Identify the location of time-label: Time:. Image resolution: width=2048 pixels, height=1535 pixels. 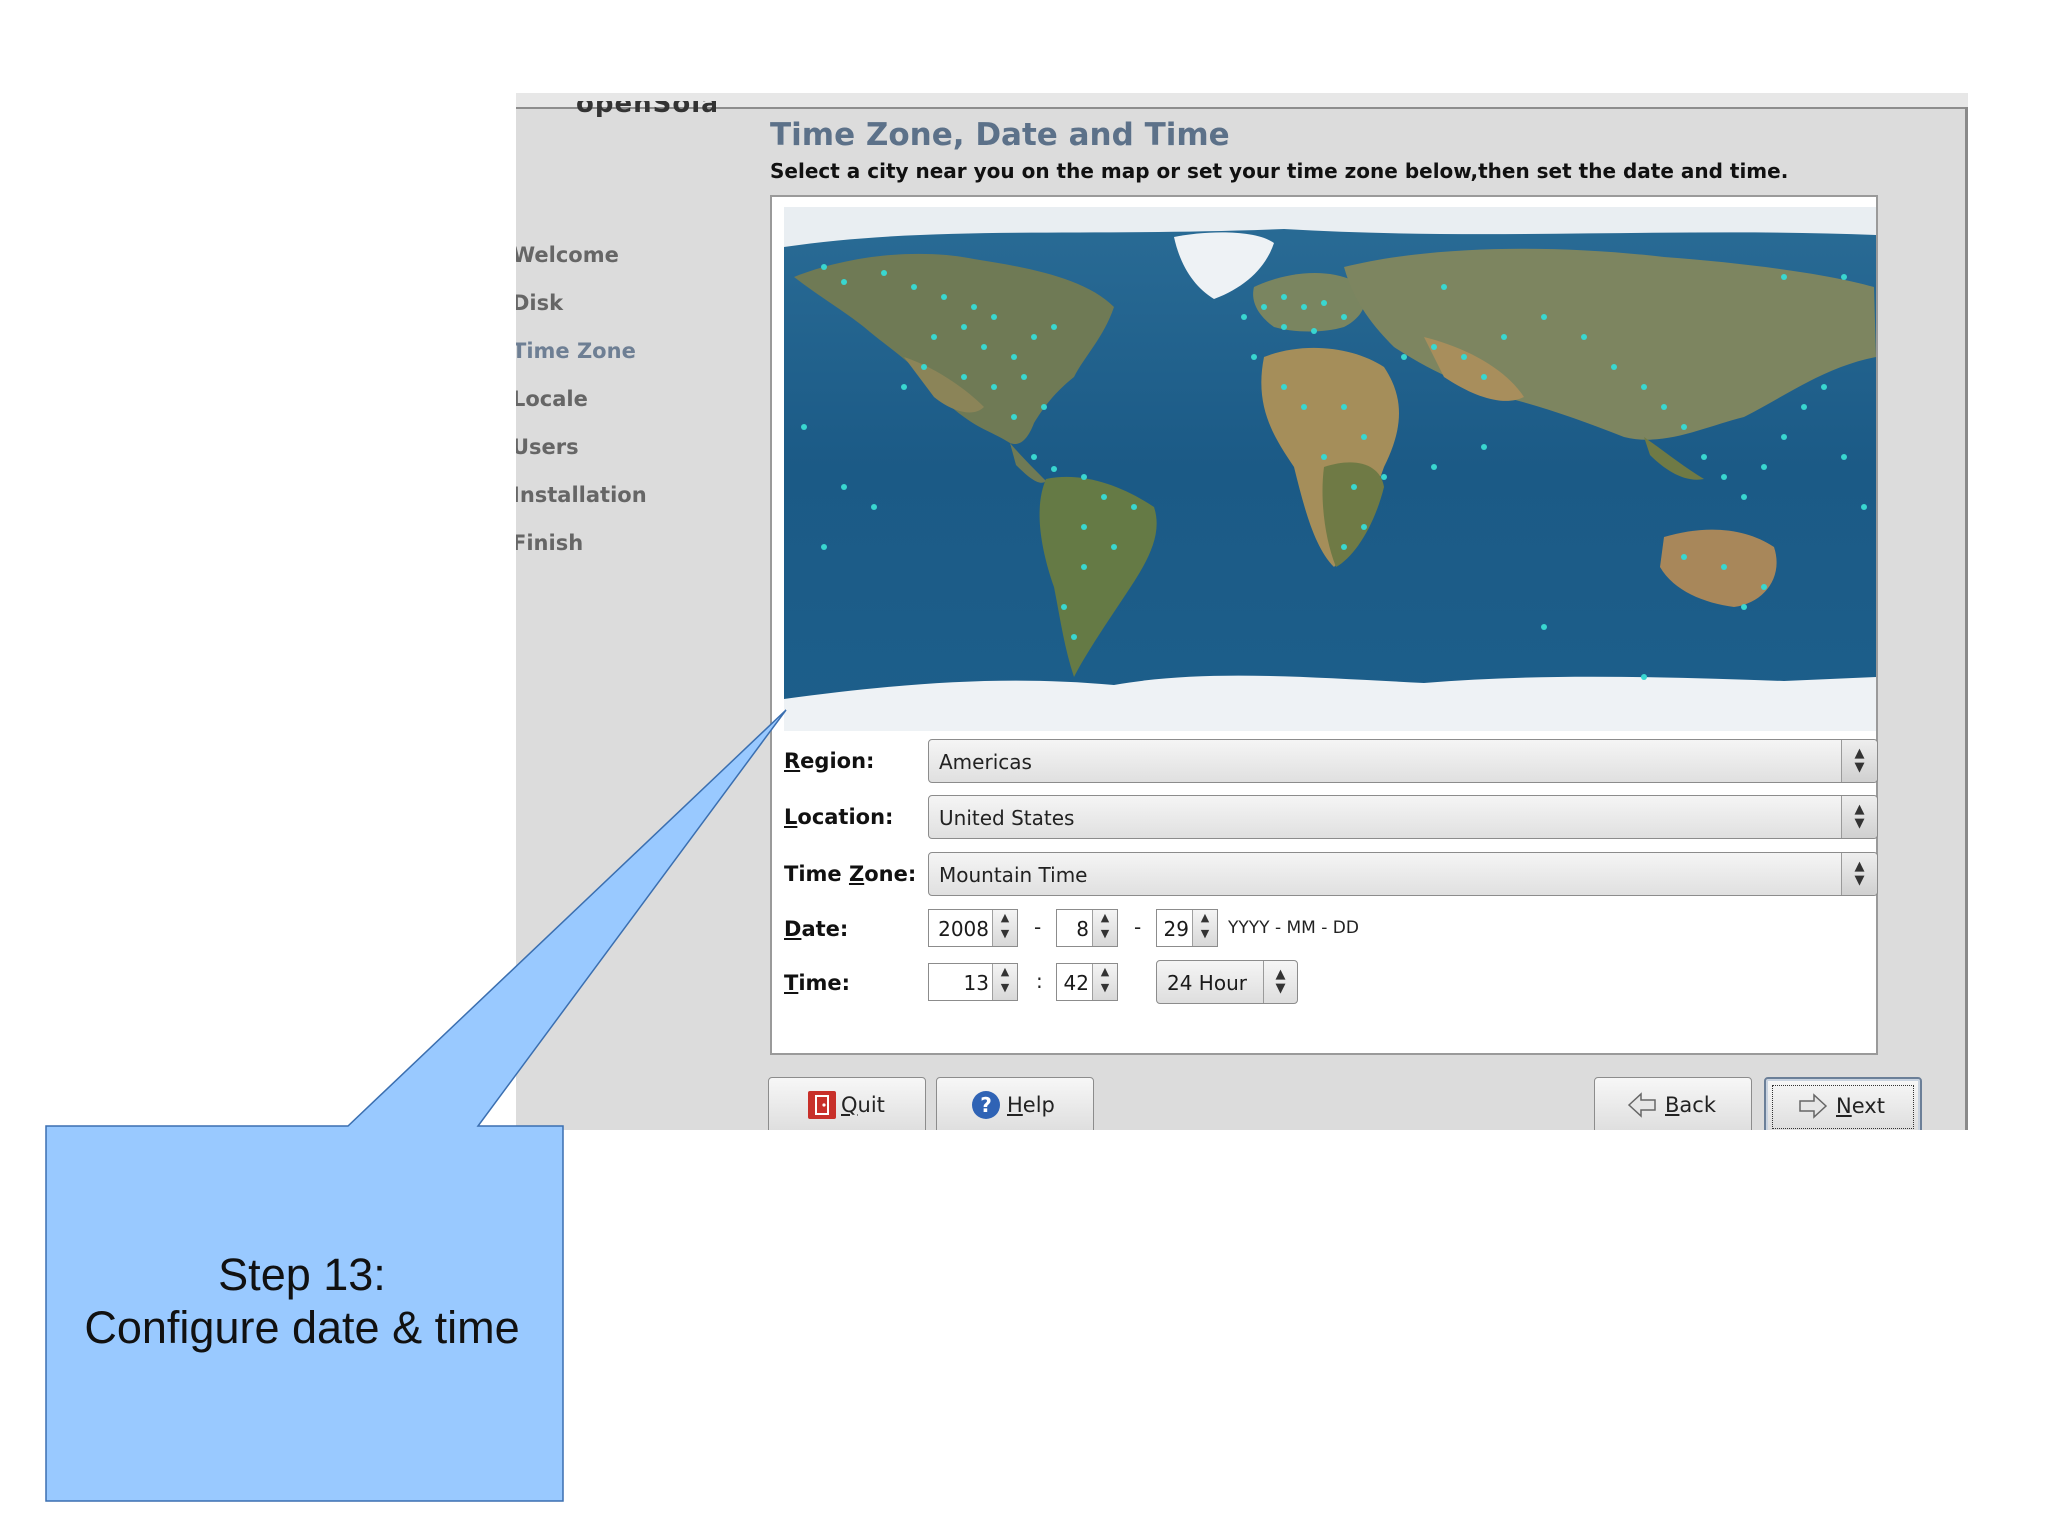
(817, 983).